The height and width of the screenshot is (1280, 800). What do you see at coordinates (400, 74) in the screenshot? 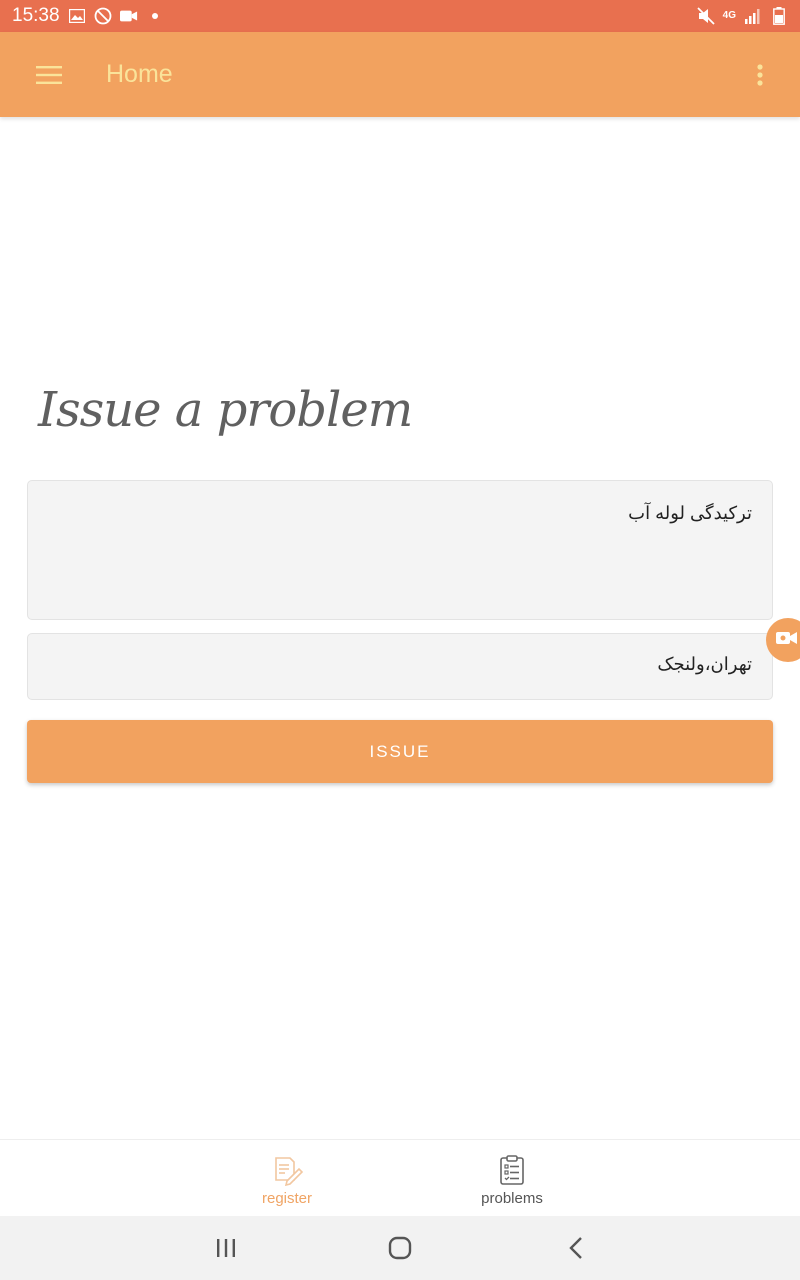
I see `app-bar: Home` at bounding box center [400, 74].